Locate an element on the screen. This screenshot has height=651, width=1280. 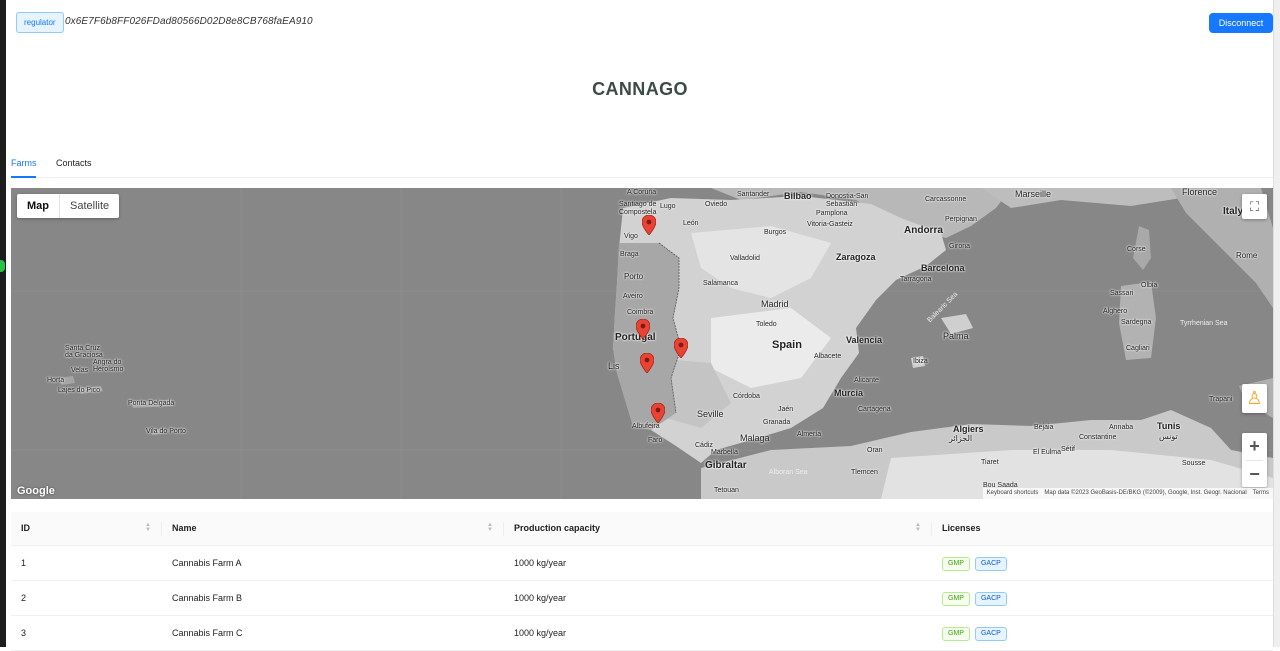
google-logo: Google is located at coordinates (36, 491).